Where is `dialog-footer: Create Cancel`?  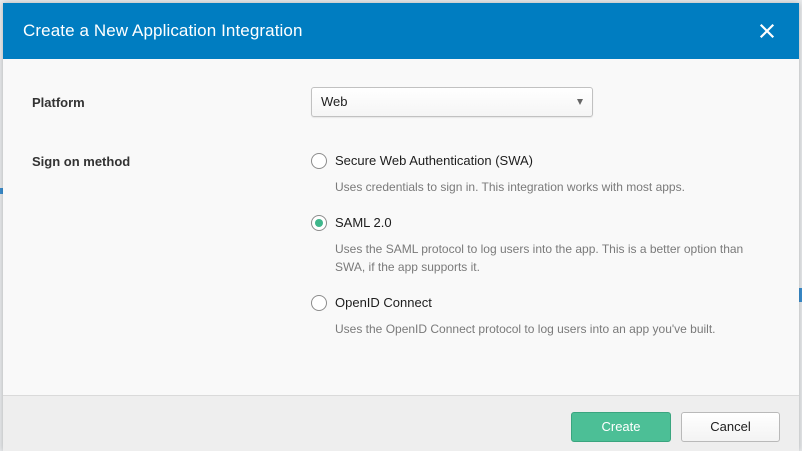 dialog-footer: Create Cancel is located at coordinates (401, 423).